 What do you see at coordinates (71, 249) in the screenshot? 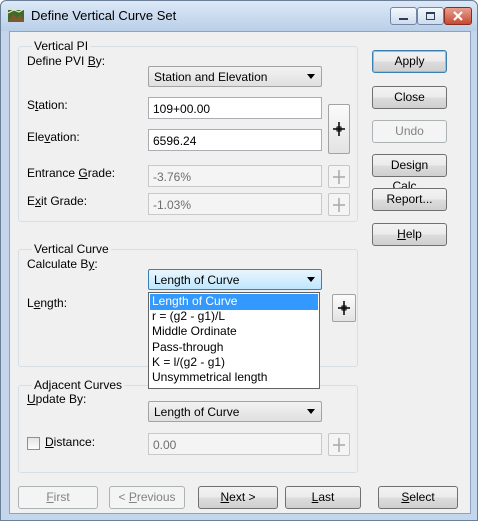
I see `vertical-curve-title: Vertical Curve` at bounding box center [71, 249].